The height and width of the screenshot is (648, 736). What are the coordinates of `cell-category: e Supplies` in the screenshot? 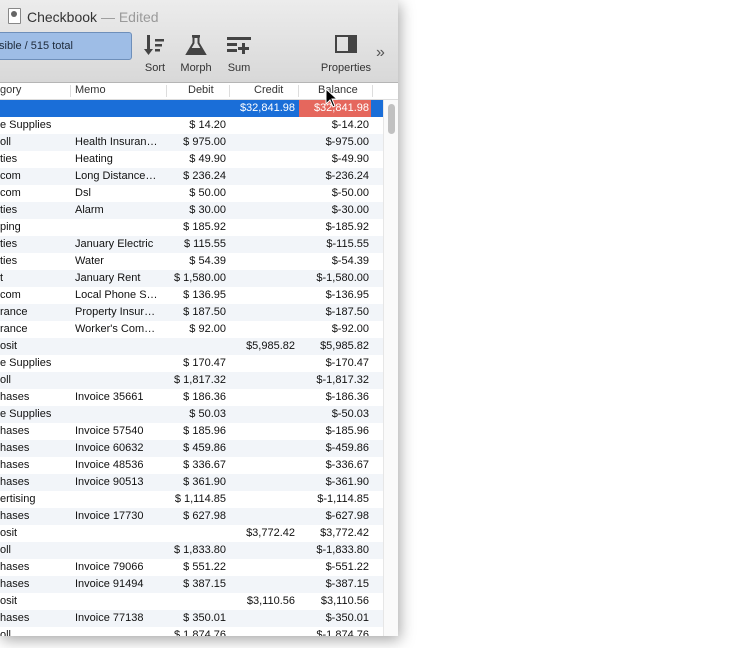 It's located at (35, 125).